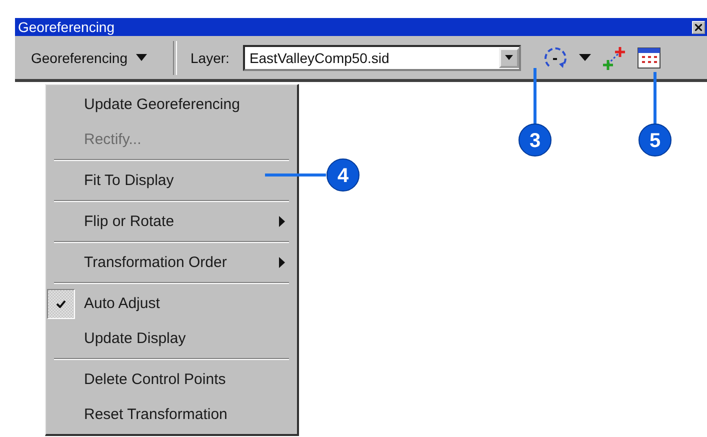 Image resolution: width=707 pixels, height=437 pixels. Describe the element at coordinates (89, 58) in the screenshot. I see `georeferencing-menu-button: Georeferencing` at that location.